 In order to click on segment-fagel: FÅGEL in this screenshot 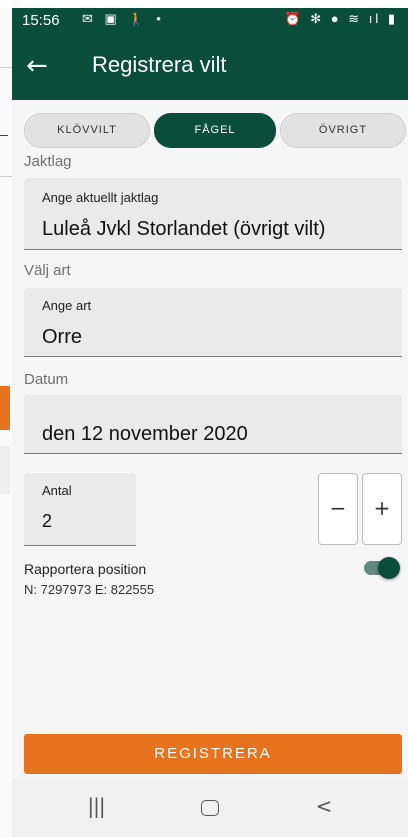, I will do `click(215, 130)`.